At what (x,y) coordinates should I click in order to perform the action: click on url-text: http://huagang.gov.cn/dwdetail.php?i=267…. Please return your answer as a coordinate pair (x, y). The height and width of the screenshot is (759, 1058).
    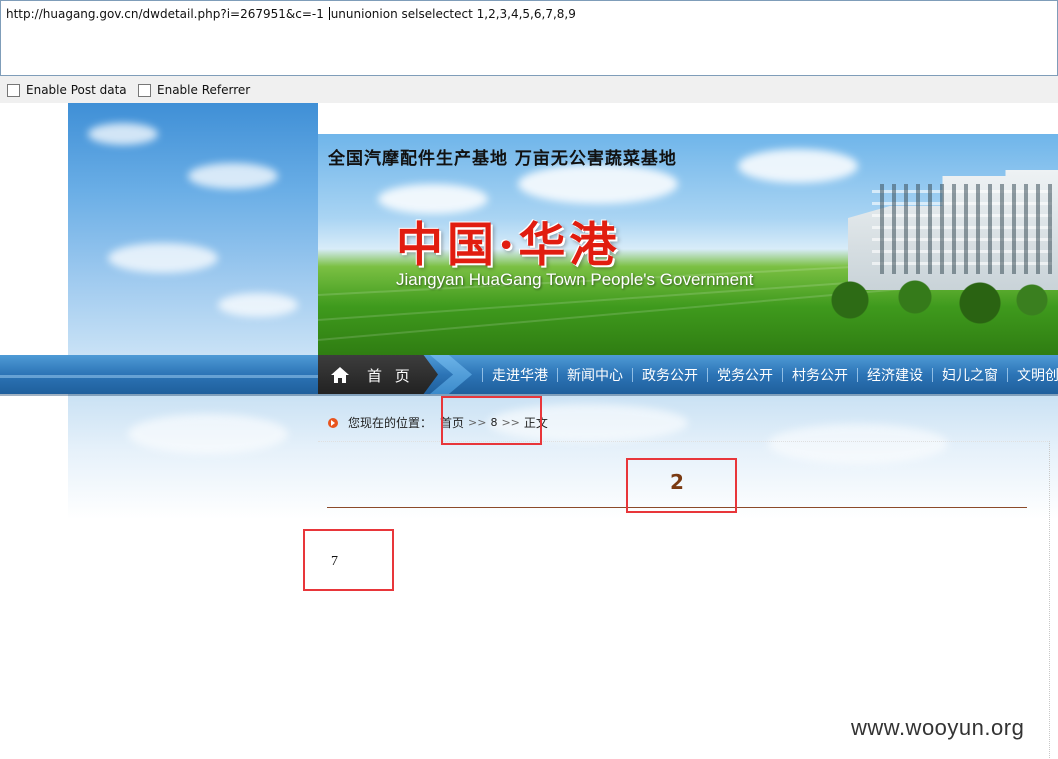
    Looking at the image, I should click on (291, 14).